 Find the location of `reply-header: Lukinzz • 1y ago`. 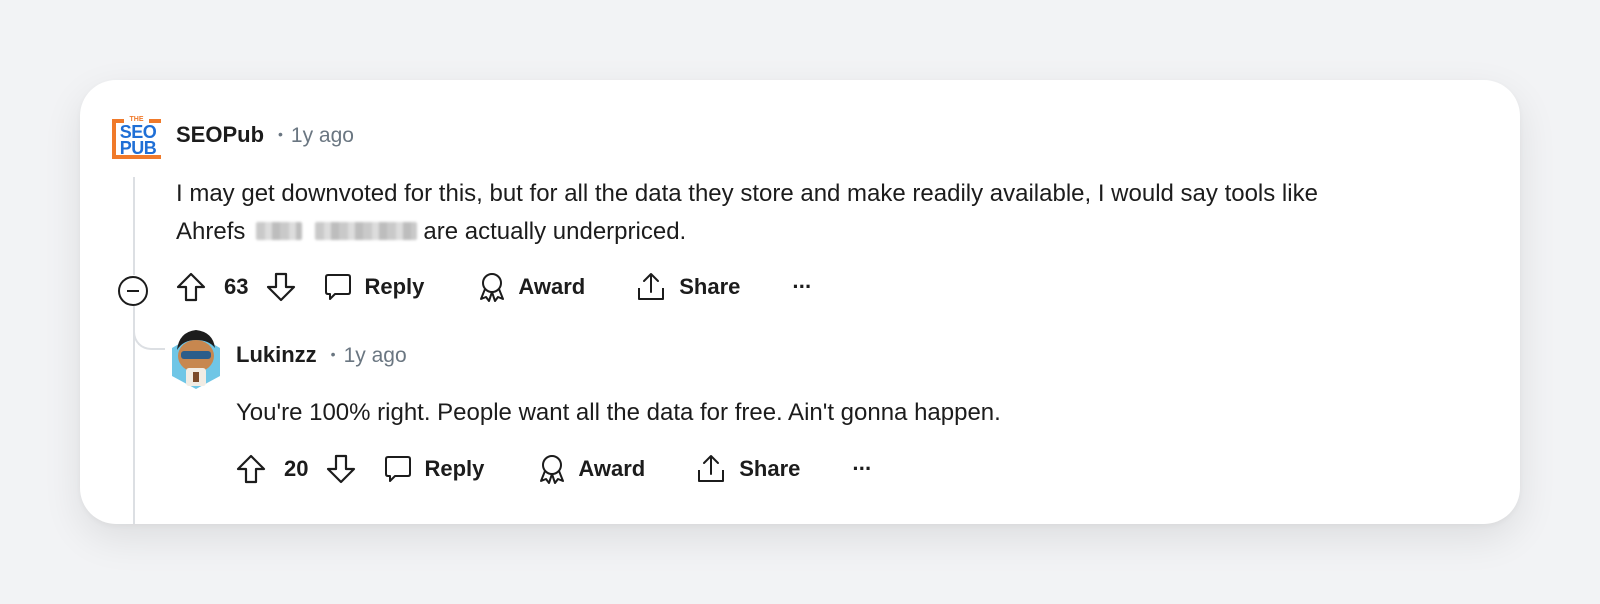

reply-header: Lukinzz • 1y ago is located at coordinates (321, 355).